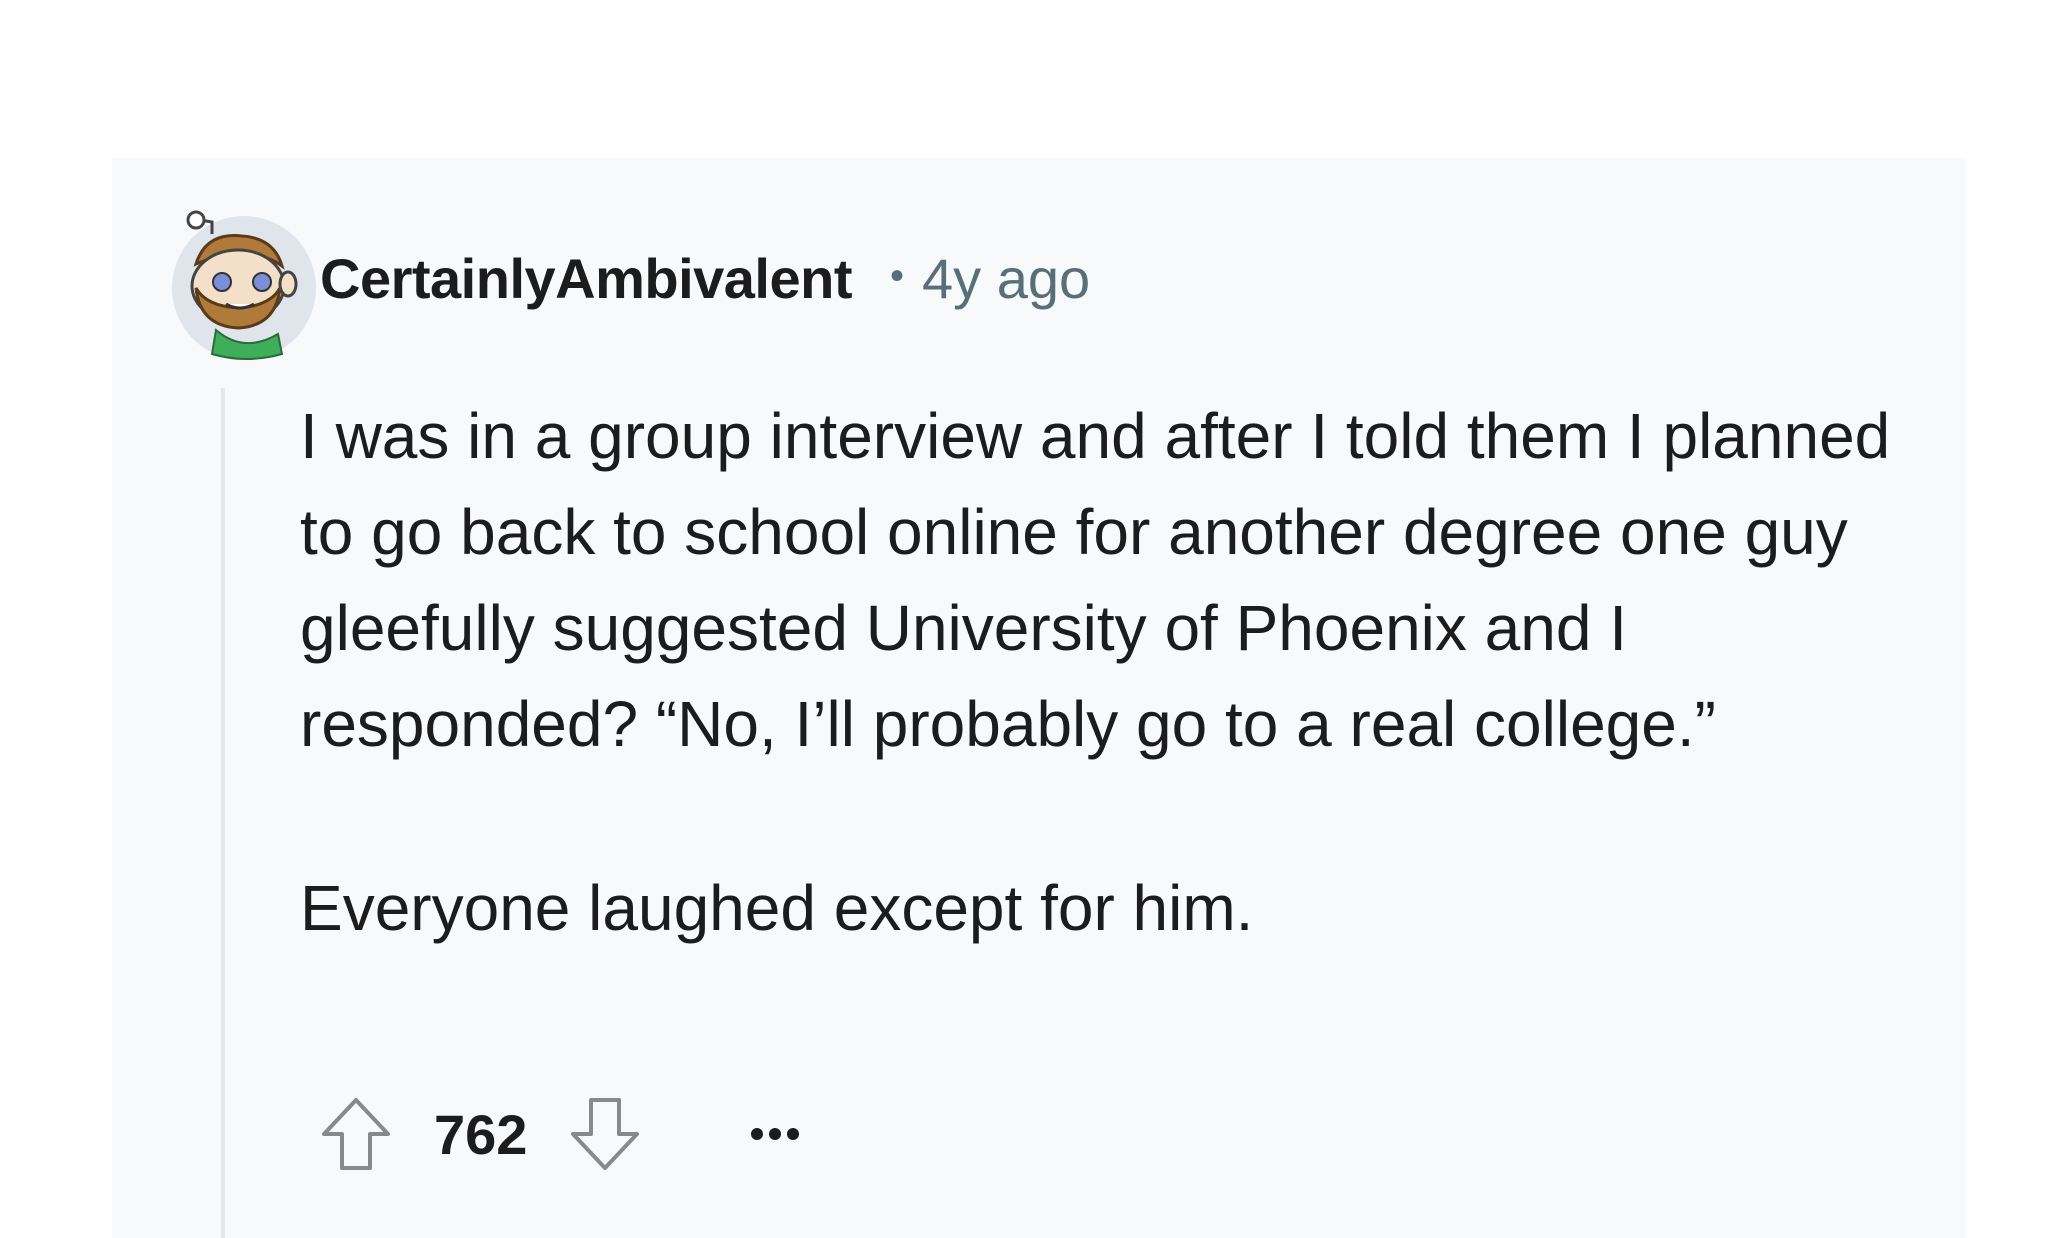 The image size is (2048, 1238). Describe the element at coordinates (356, 1134) in the screenshot. I see `upvote-arrow-icon` at that location.